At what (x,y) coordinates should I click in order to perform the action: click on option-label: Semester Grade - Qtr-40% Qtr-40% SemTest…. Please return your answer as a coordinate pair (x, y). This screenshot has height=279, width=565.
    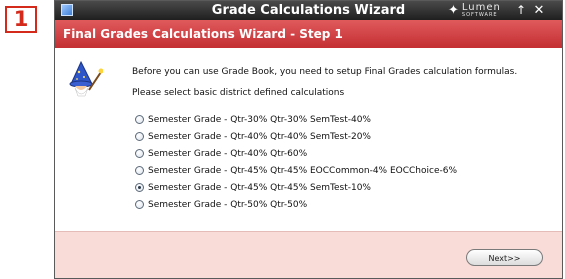
    Looking at the image, I should click on (259, 136).